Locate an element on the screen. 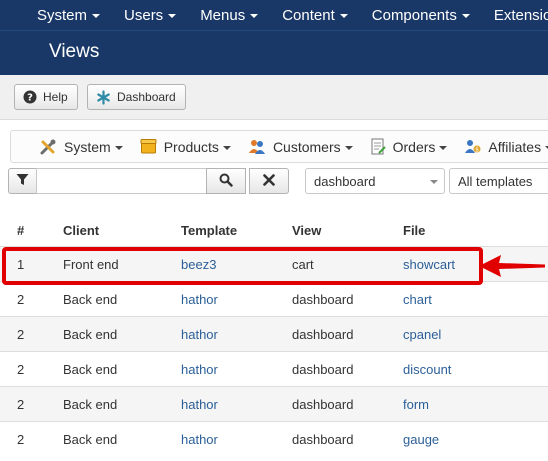 This screenshot has width=548, height=461. menu-users-label: Users is located at coordinates (144, 15).